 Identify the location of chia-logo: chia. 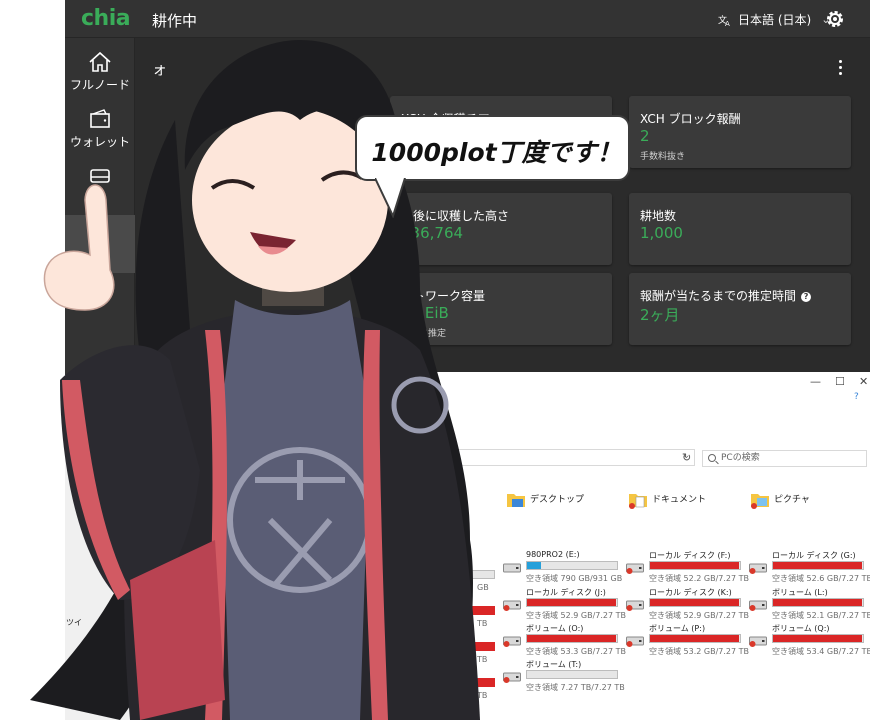
(106, 18).